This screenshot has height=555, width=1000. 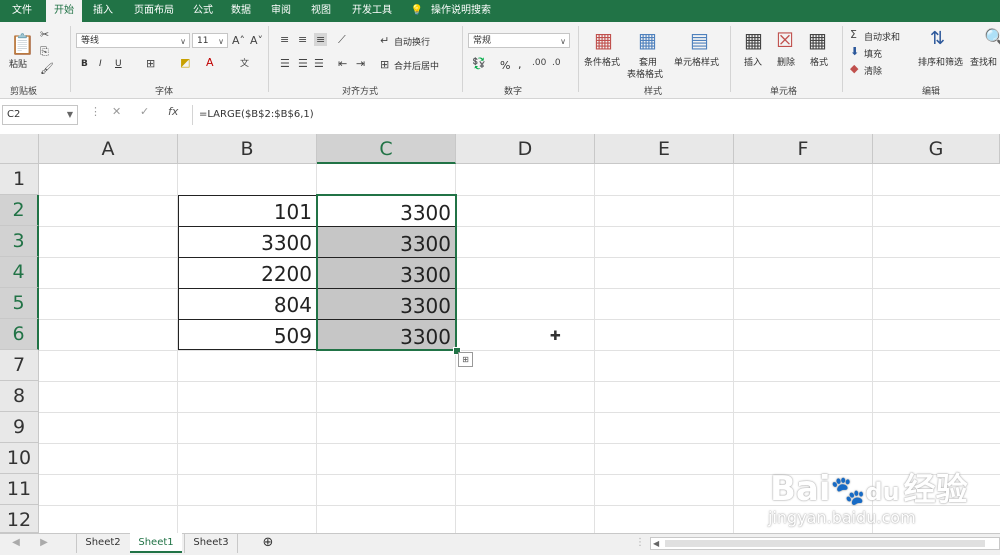 I want to click on tab-file: 文件, so click(x=22, y=11).